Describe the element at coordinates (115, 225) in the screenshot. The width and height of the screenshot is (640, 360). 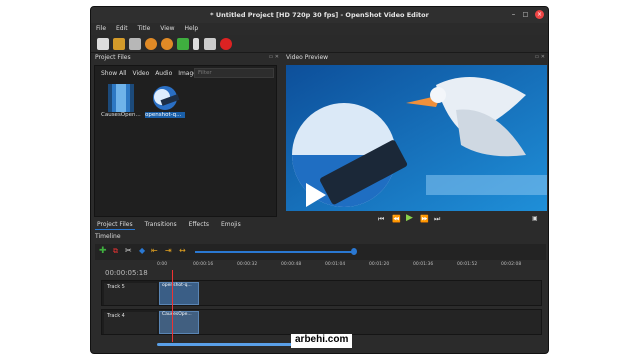
I see `tab-project-files: Project Files` at that location.